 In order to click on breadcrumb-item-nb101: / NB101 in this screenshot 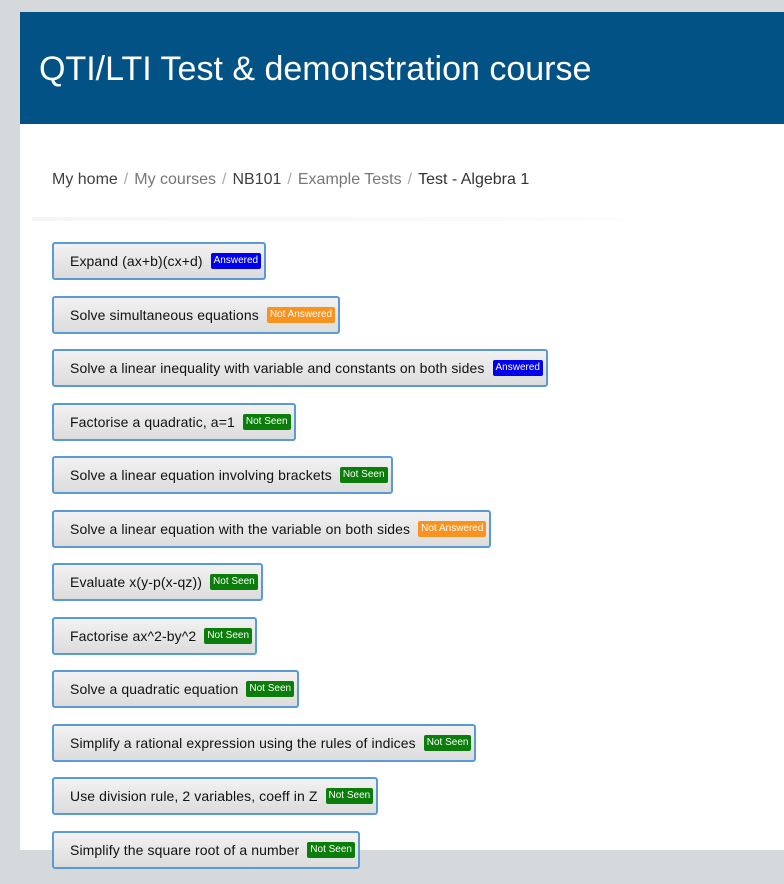, I will do `click(248, 180)`.